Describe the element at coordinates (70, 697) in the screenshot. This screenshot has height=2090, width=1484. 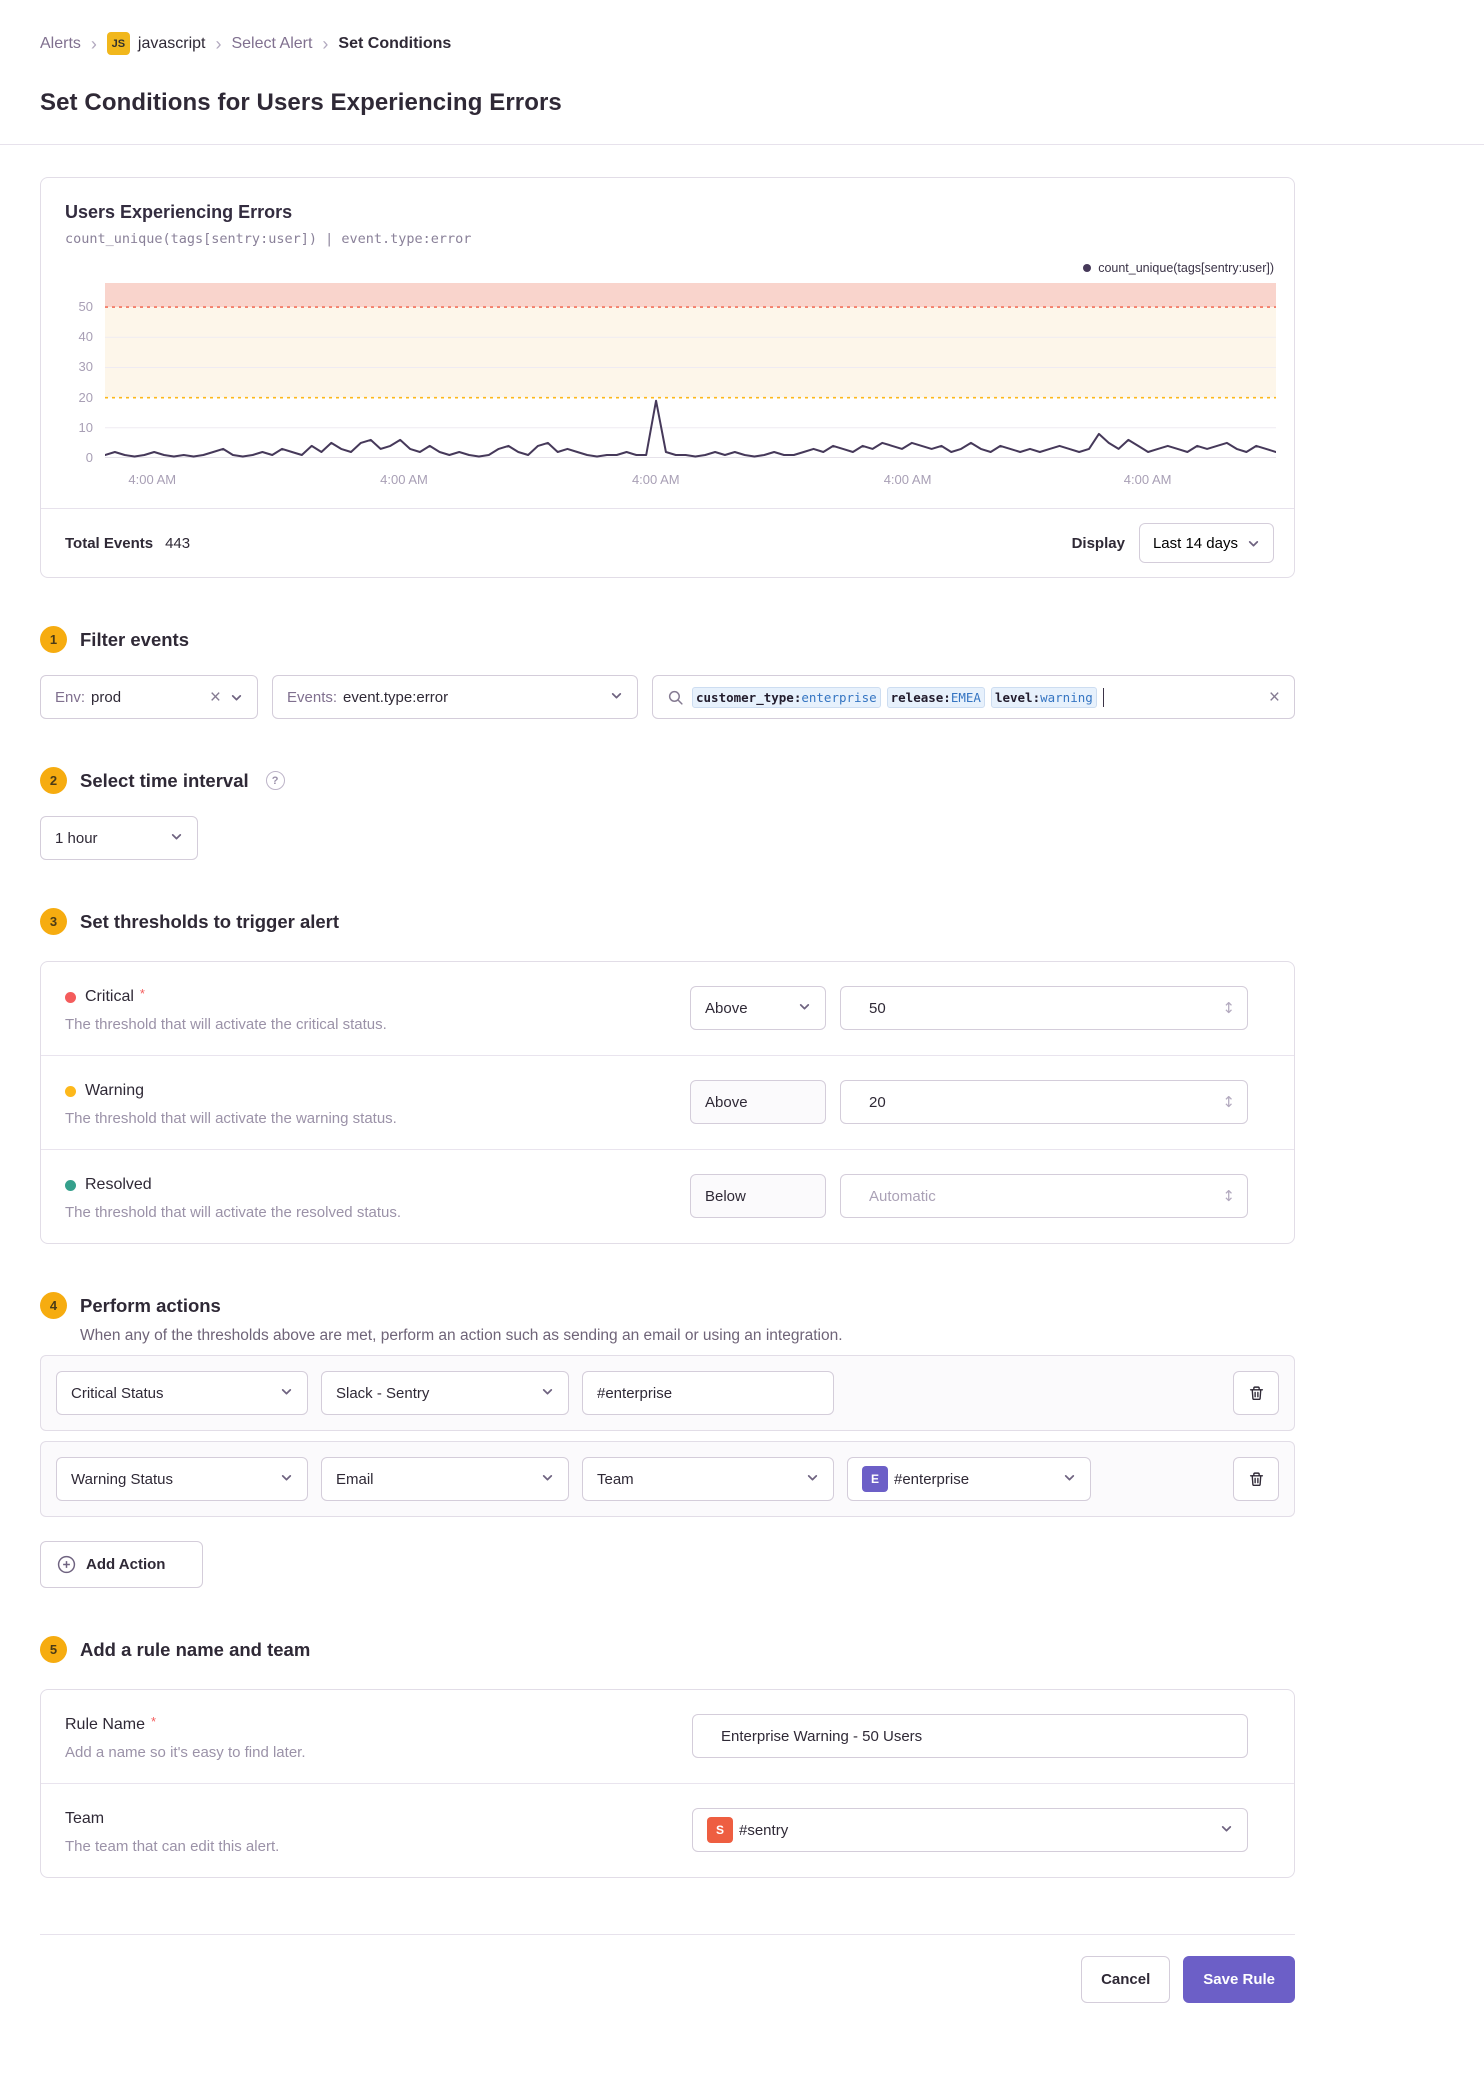
I see `environment-select-label: Env:` at that location.